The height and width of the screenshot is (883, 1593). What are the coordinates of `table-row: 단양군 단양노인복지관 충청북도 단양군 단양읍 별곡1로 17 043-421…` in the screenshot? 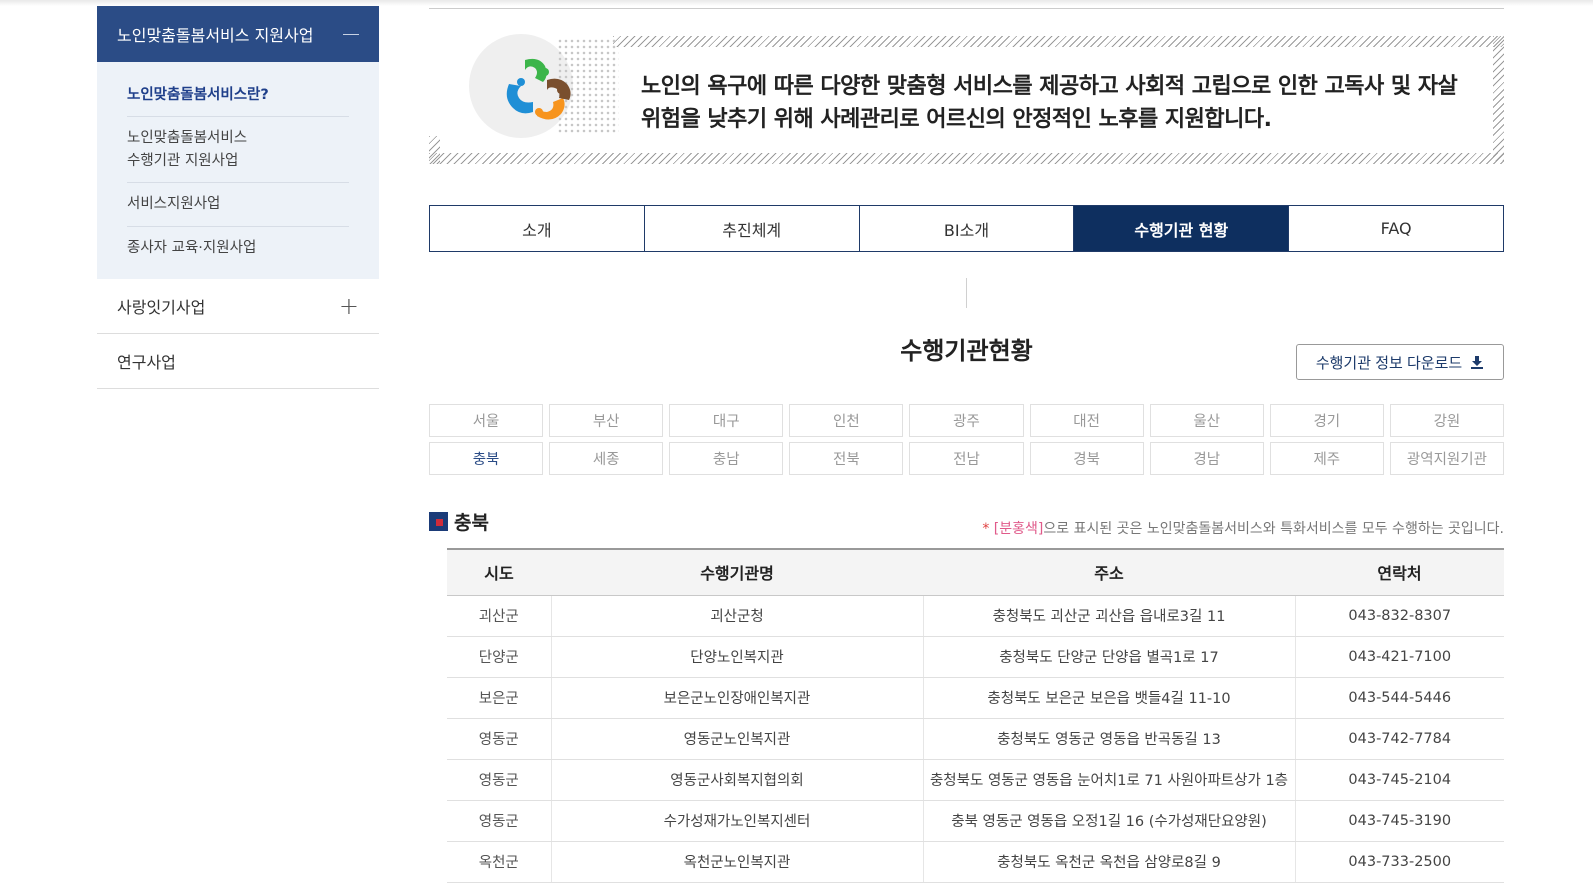 It's located at (975, 657).